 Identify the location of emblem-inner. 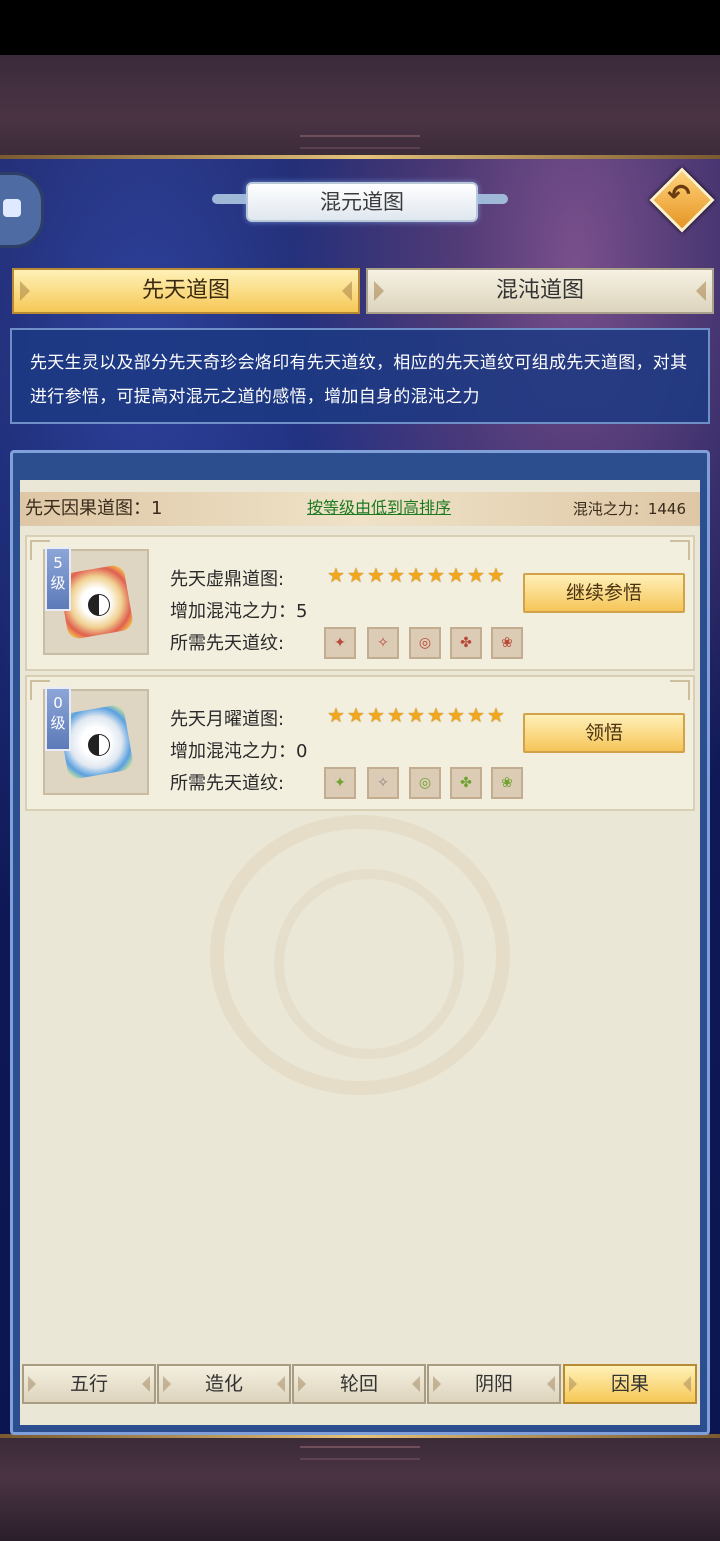
(369, 964).